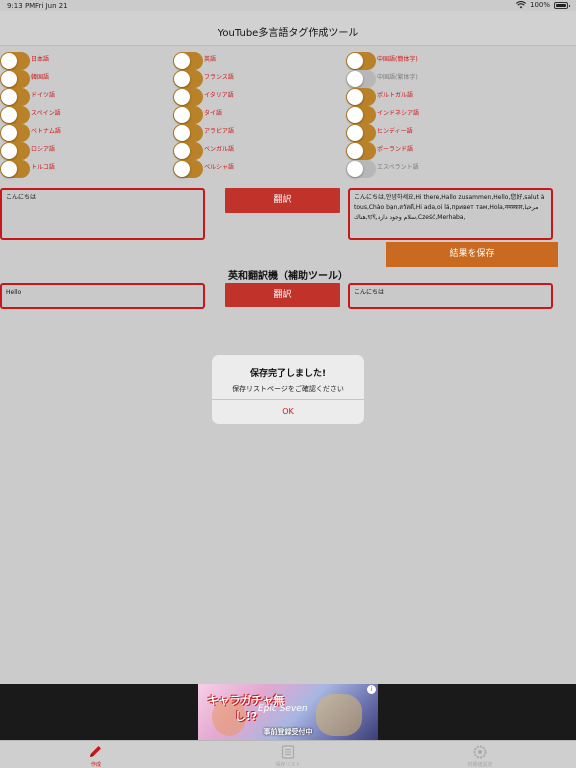  What do you see at coordinates (43, 95) in the screenshot?
I see `language-label: ドイツ語` at bounding box center [43, 95].